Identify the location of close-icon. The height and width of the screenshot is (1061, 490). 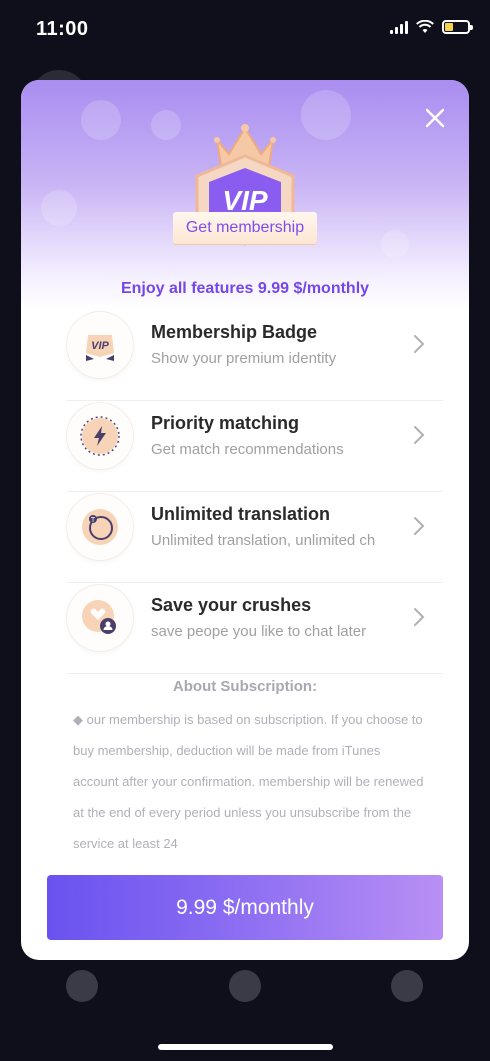
(435, 118).